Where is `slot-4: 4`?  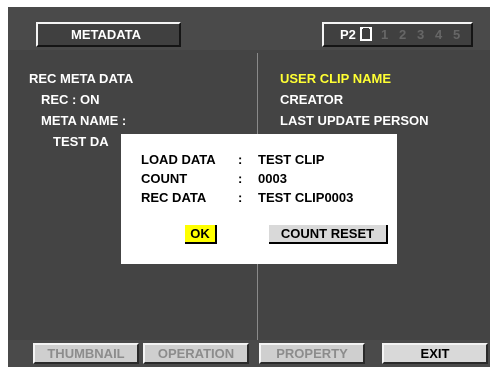 slot-4: 4 is located at coordinates (439, 34).